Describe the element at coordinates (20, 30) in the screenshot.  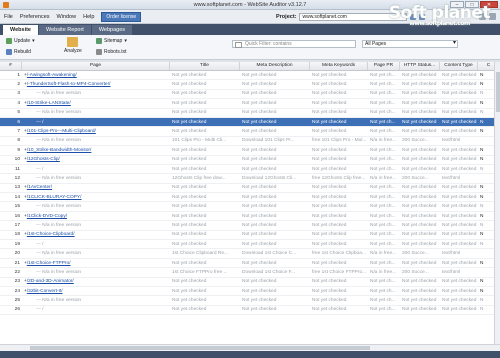
I see `tab-website: Website` at that location.